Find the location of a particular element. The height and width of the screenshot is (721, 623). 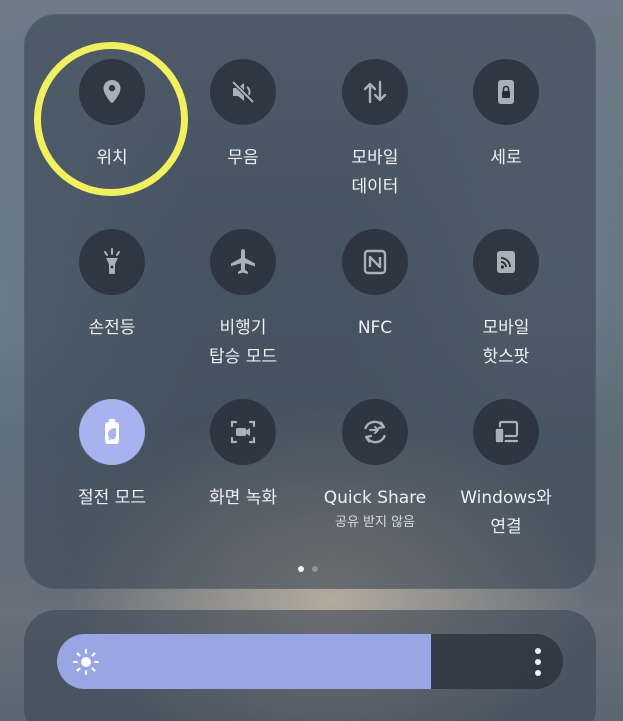

location-pin-icon is located at coordinates (112, 92).